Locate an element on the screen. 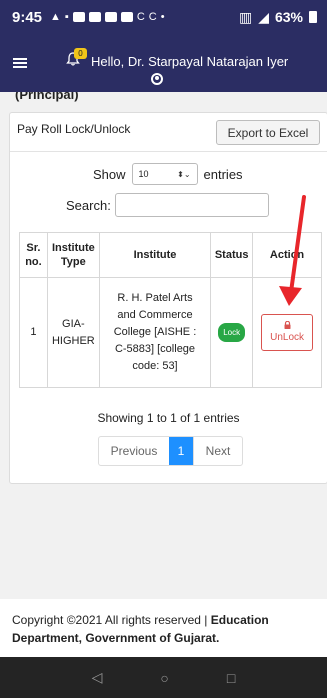  app-header: 0 Hello, Dr. Starpayal Natarajan Iyer is located at coordinates (163, 63).